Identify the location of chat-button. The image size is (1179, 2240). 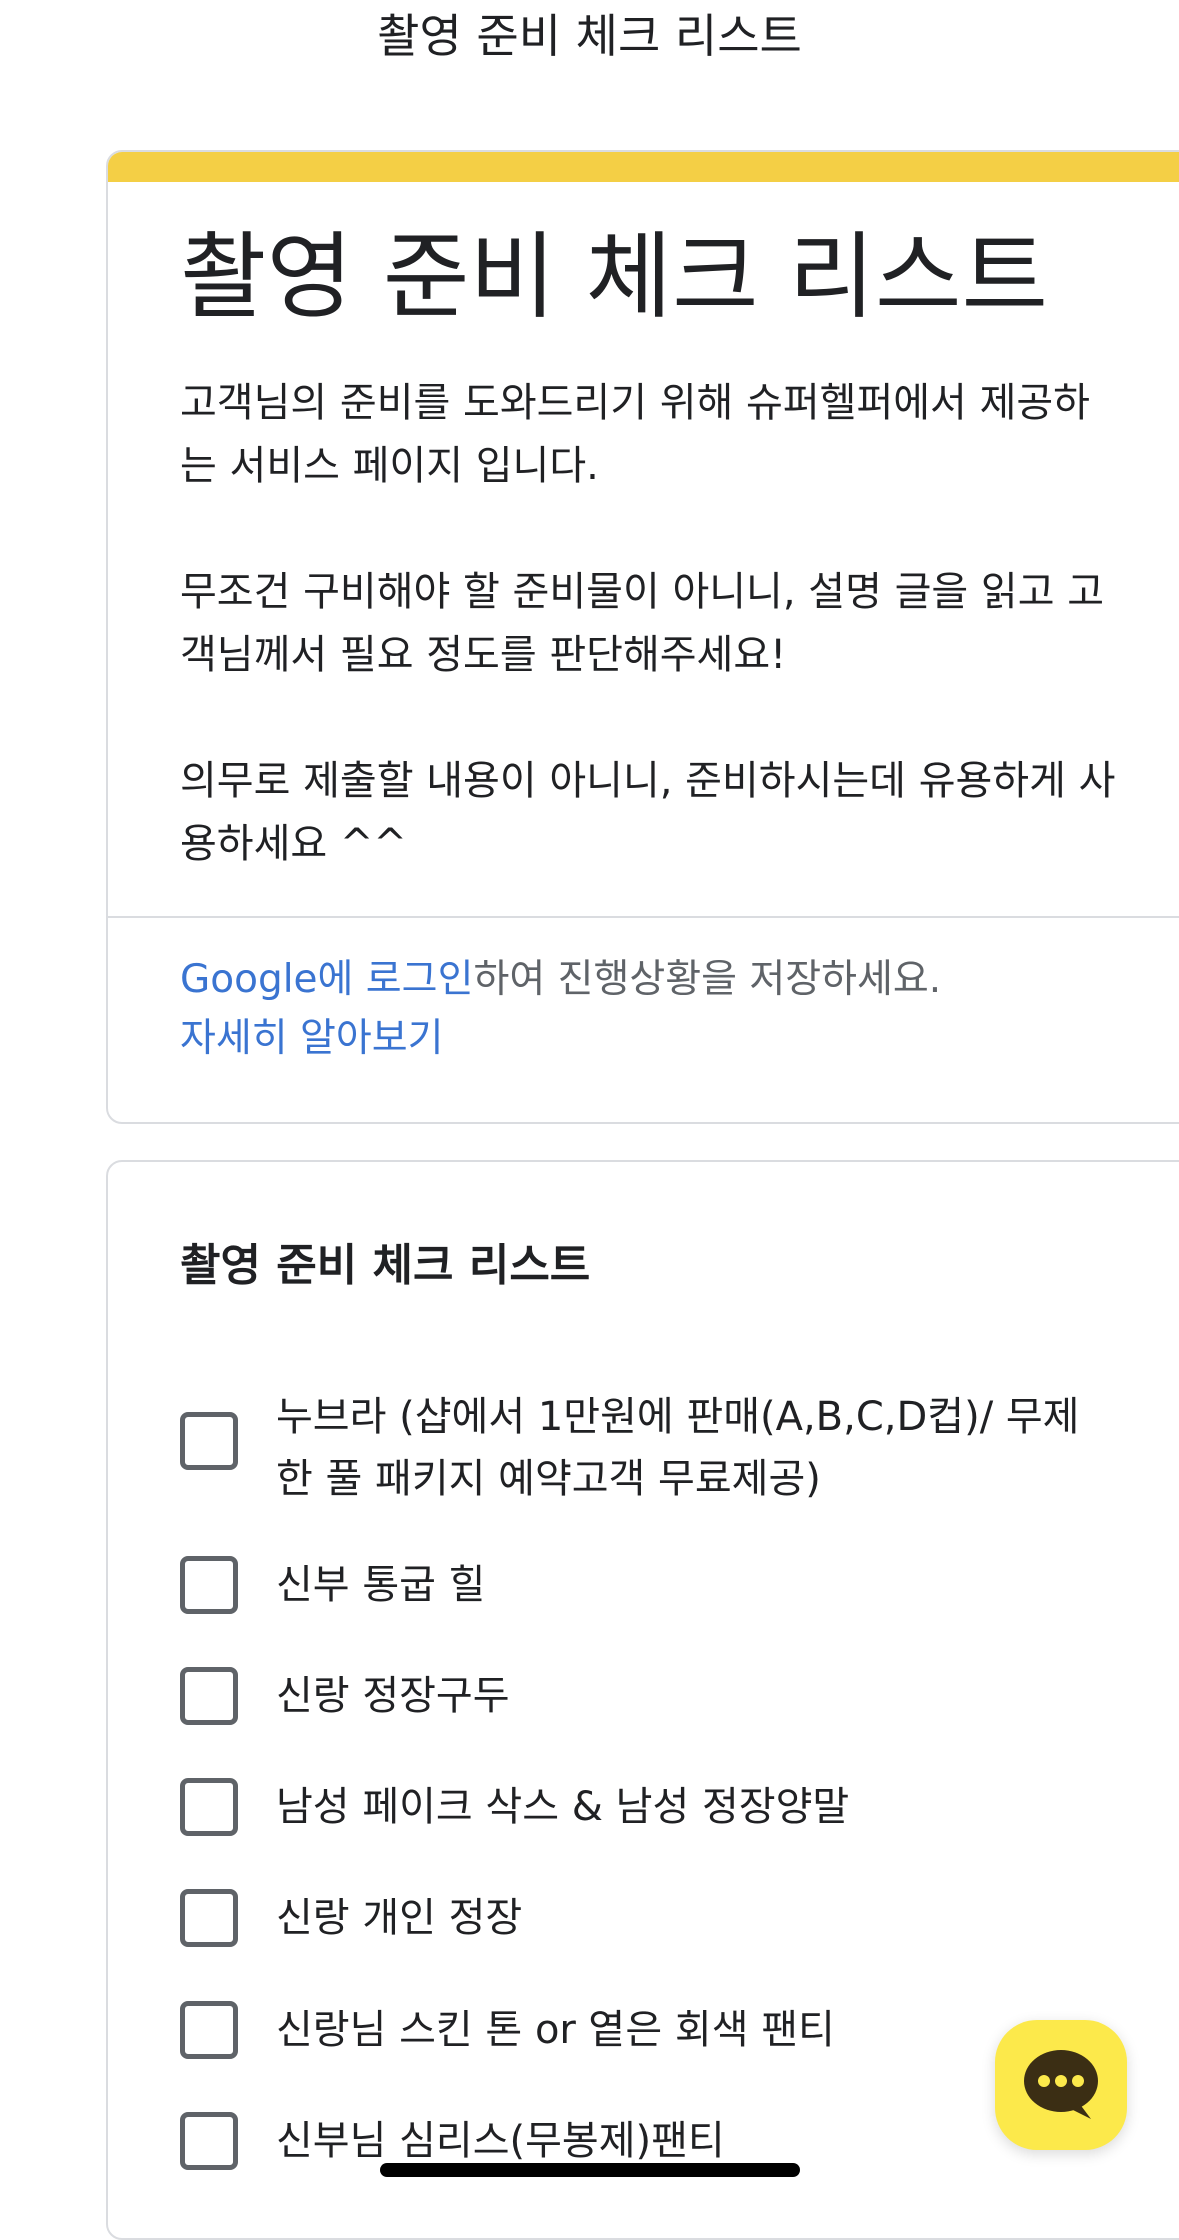
(1061, 2085).